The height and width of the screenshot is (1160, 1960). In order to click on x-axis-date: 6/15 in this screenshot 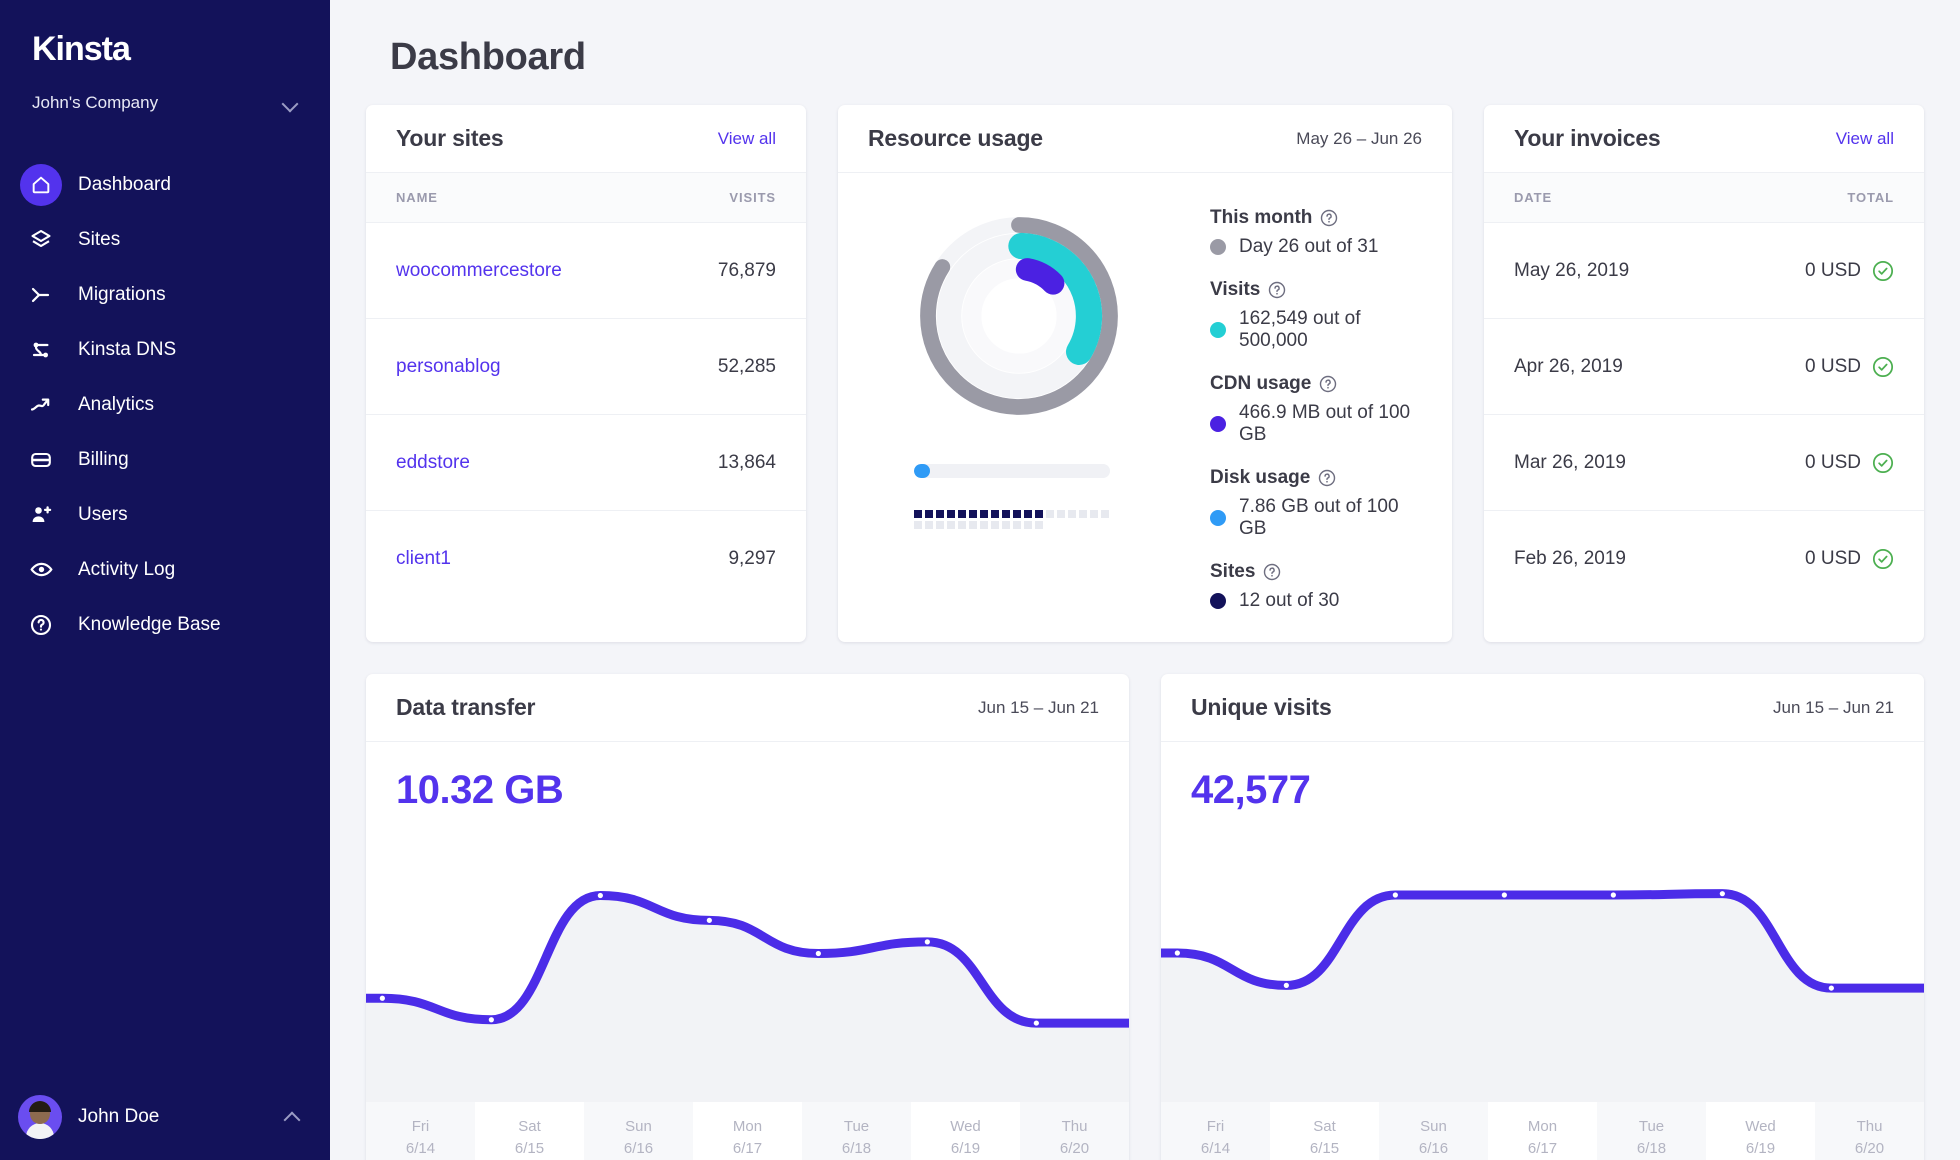, I will do `click(529, 1148)`.